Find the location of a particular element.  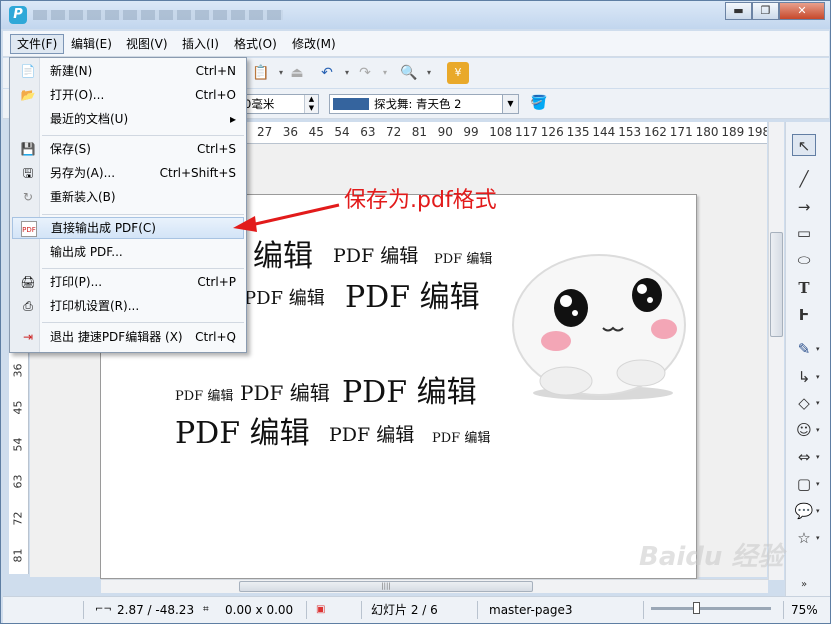

menu-item-new: 📄 新建(N) Ctrl+N is located at coordinates (128, 71).